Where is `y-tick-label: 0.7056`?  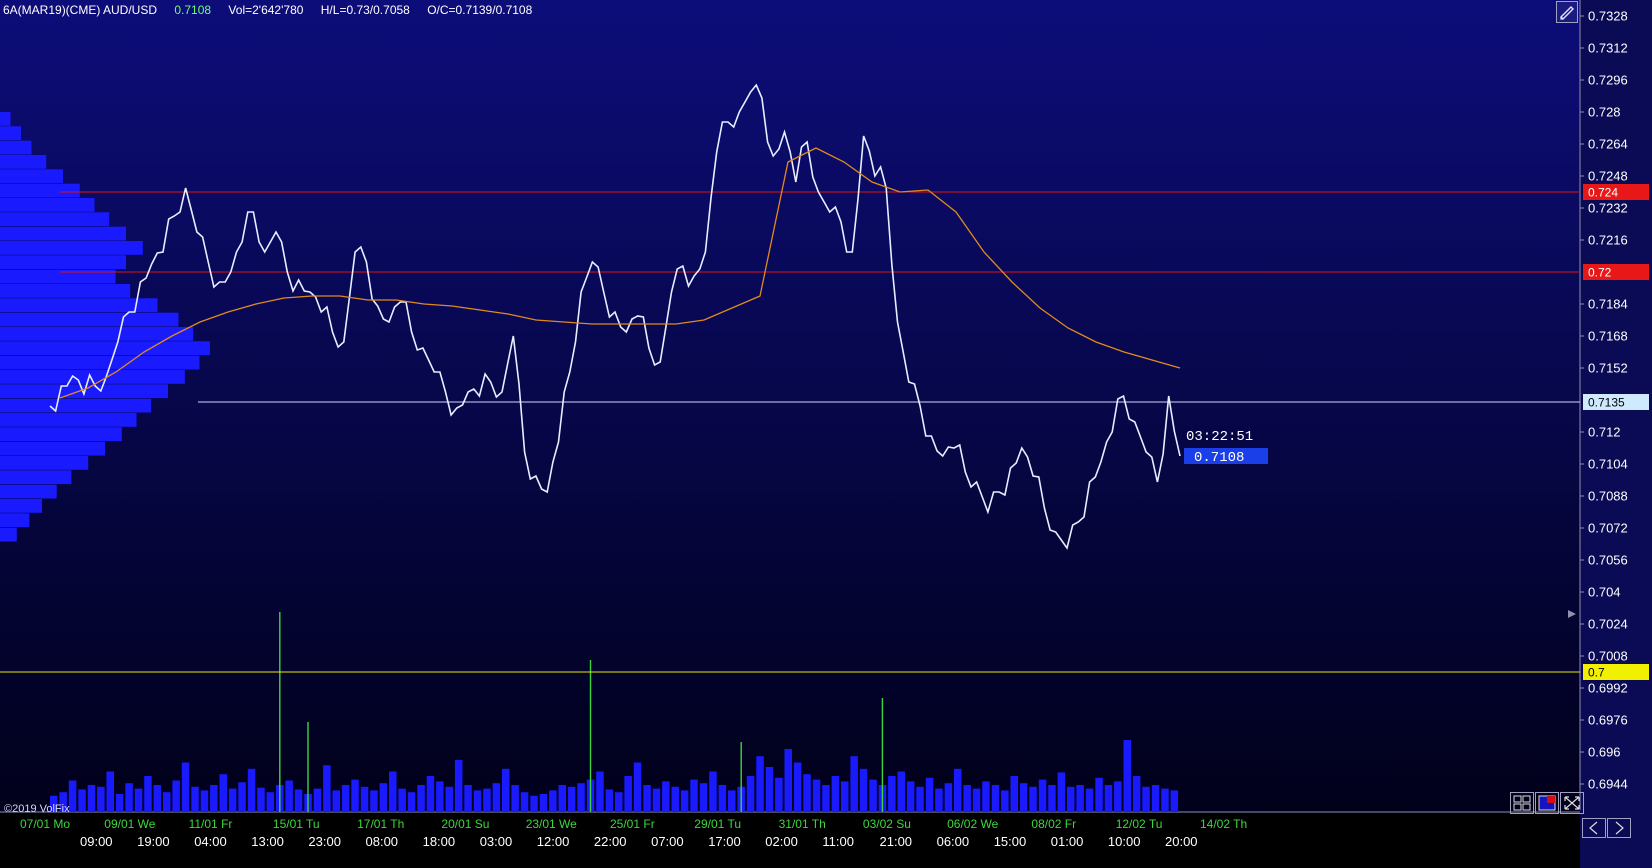
y-tick-label: 0.7056 is located at coordinates (1608, 560).